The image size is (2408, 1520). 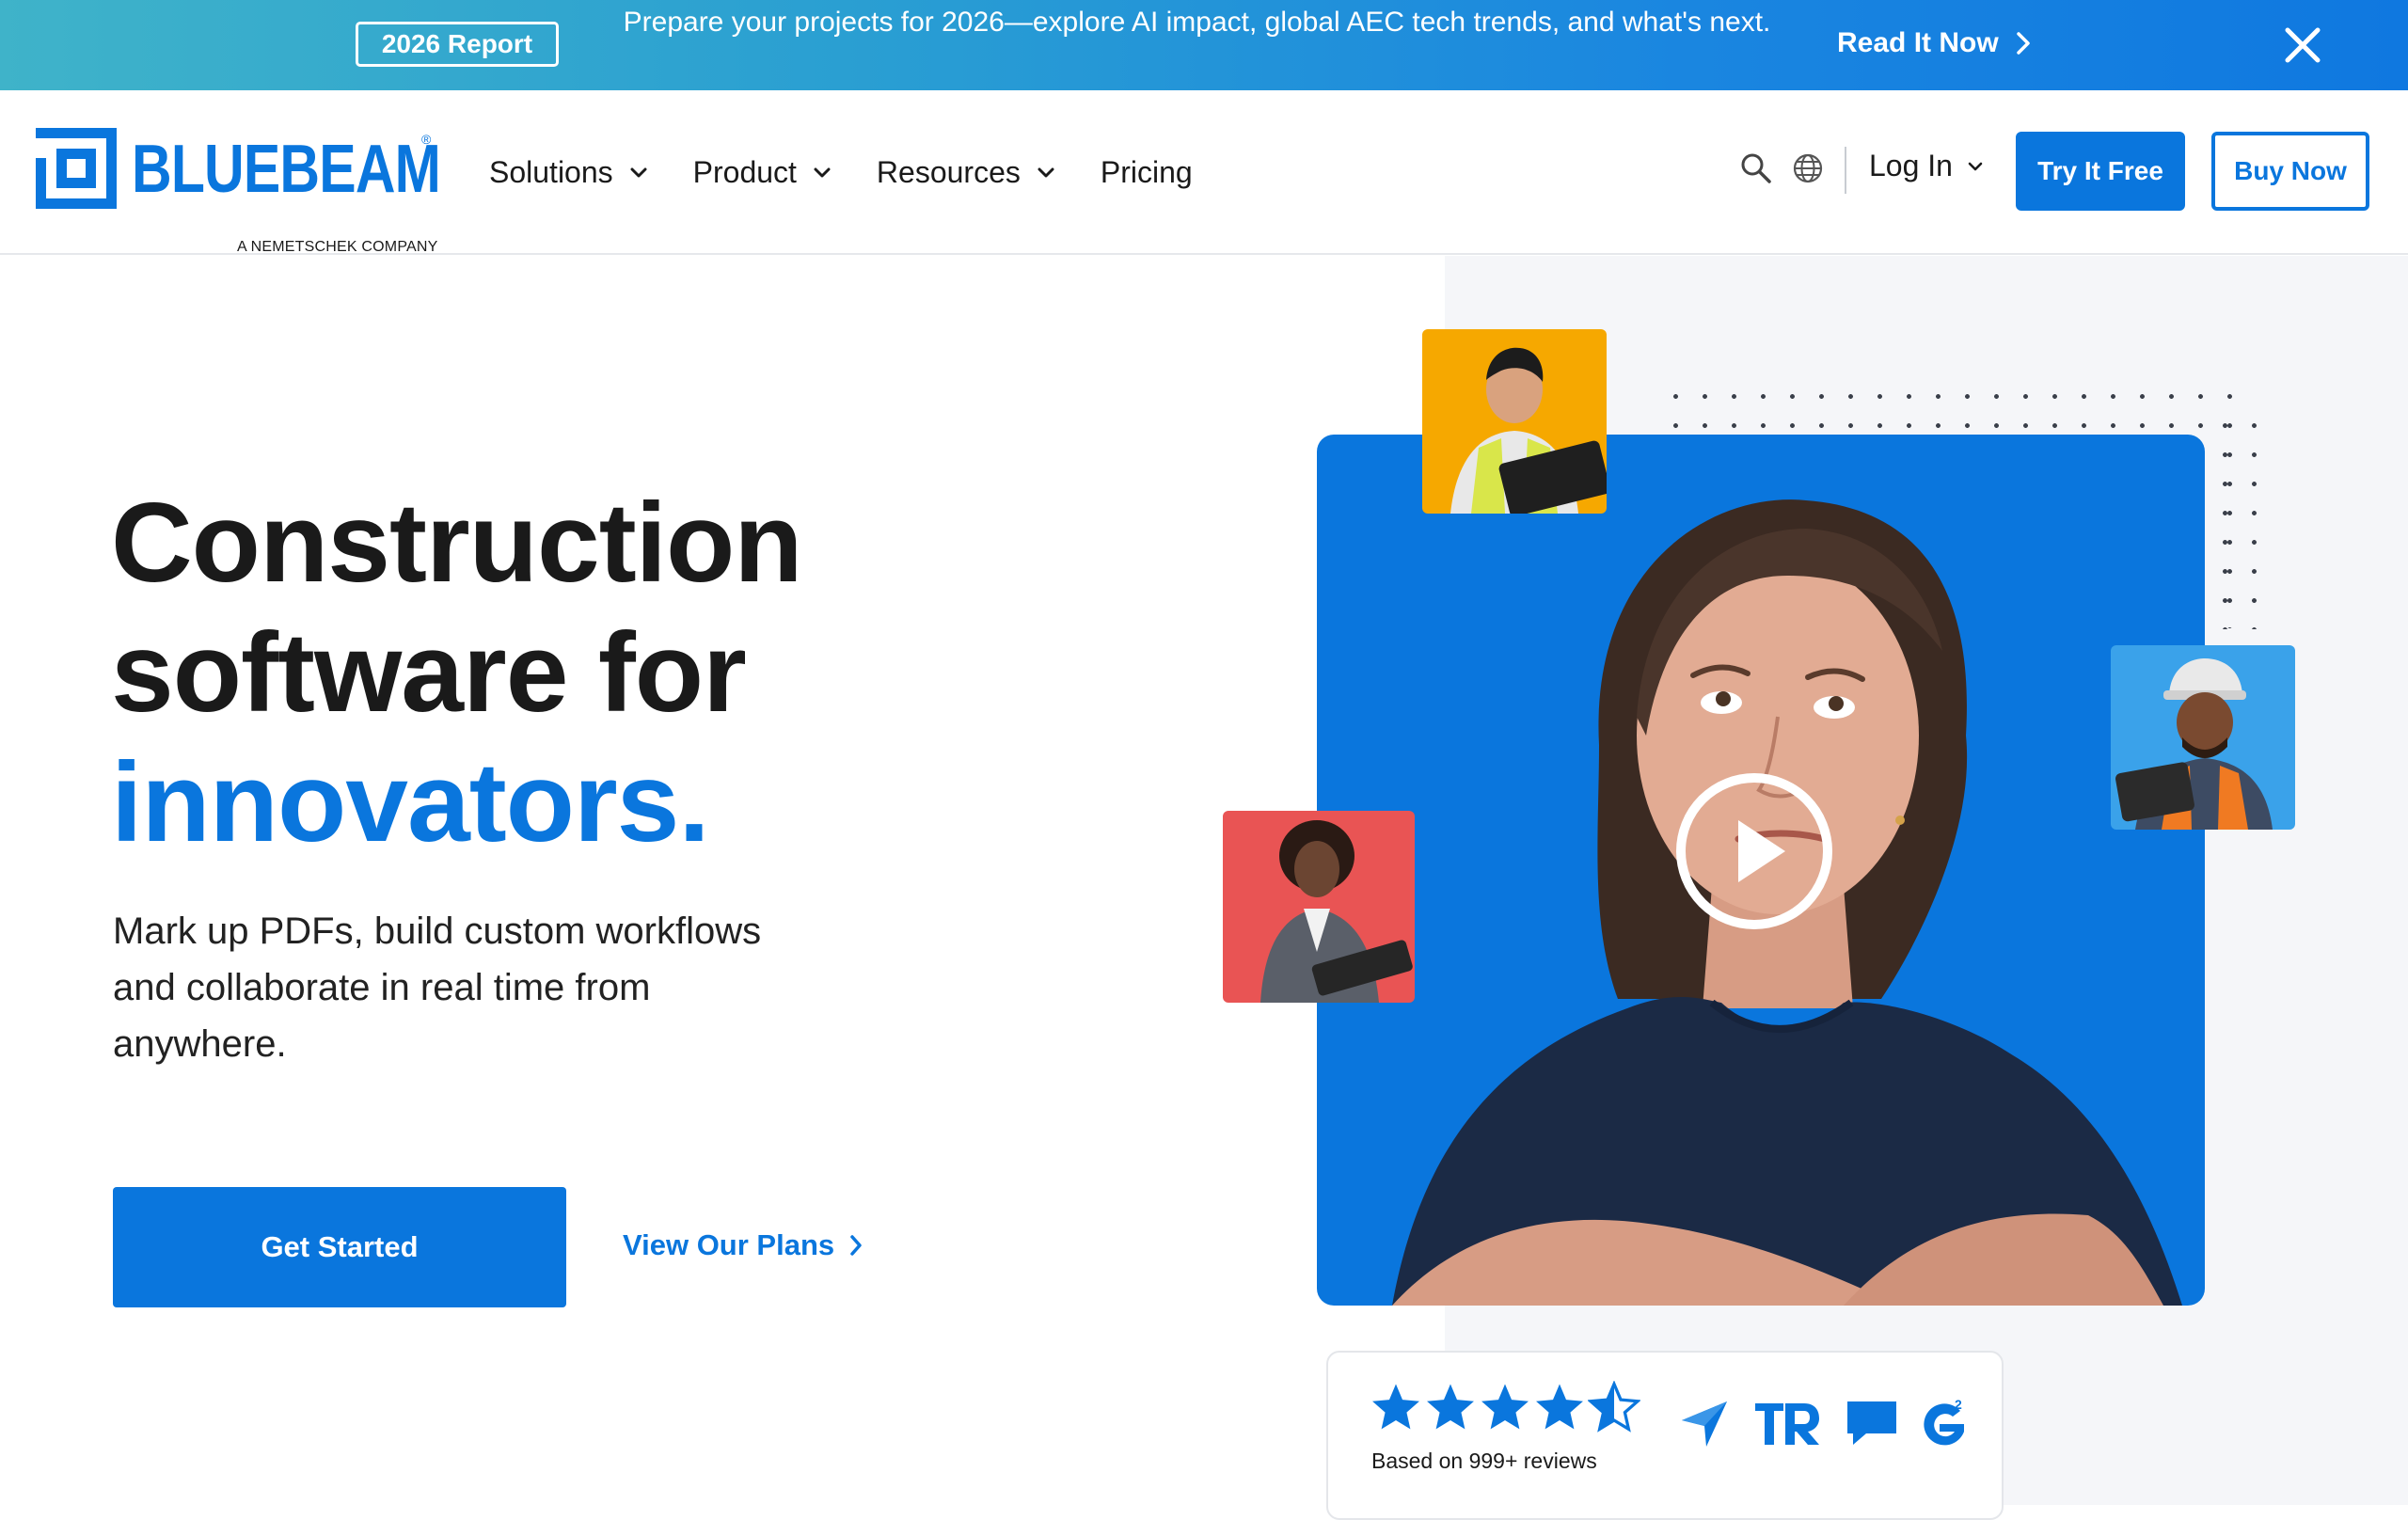 What do you see at coordinates (338, 247) in the screenshot?
I see `logo-tagline: A NEMETSCHEK COMPANY` at bounding box center [338, 247].